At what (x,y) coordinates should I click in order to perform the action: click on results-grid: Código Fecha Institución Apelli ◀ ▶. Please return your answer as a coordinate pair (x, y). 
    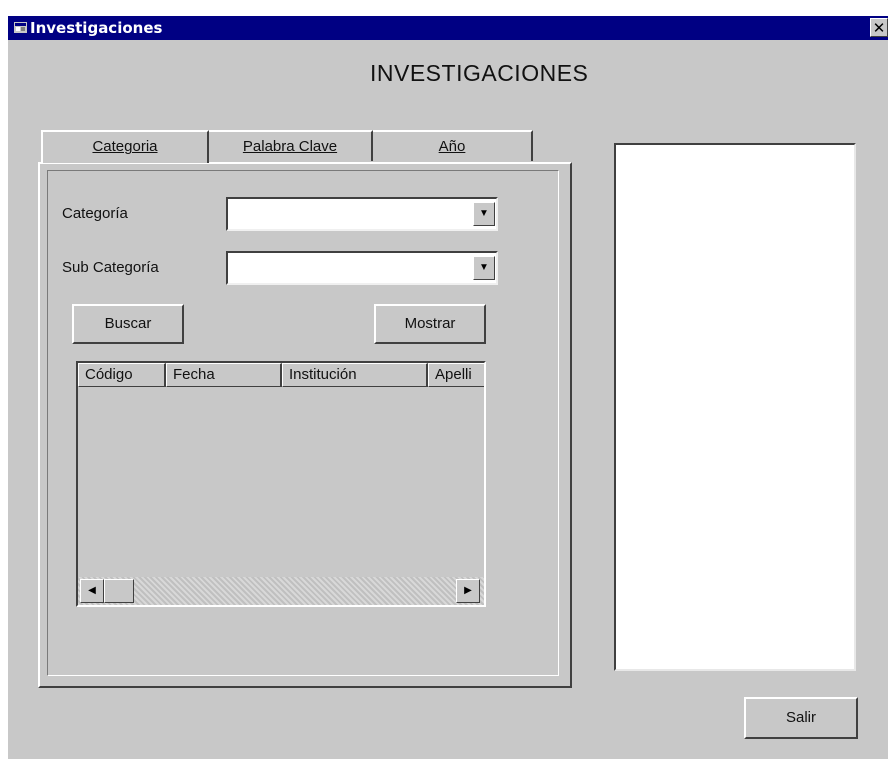
    Looking at the image, I should click on (281, 484).